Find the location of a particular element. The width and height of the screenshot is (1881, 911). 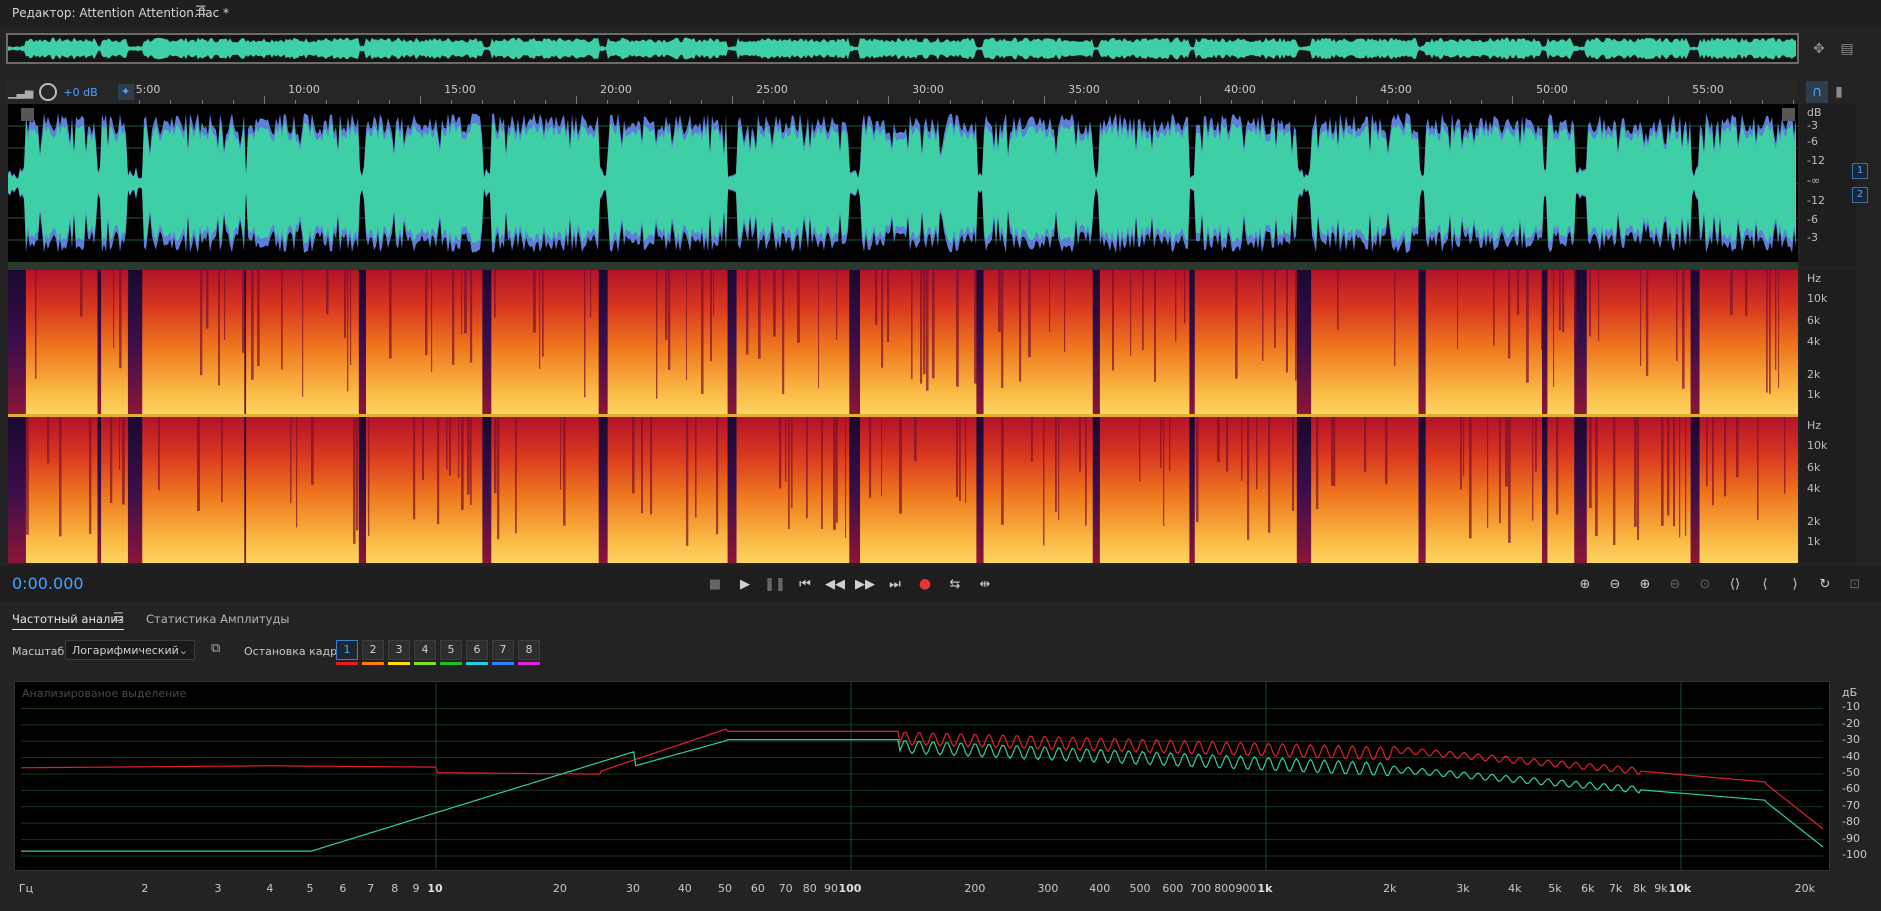

freeze-frame-button-3: 3 is located at coordinates (399, 650).